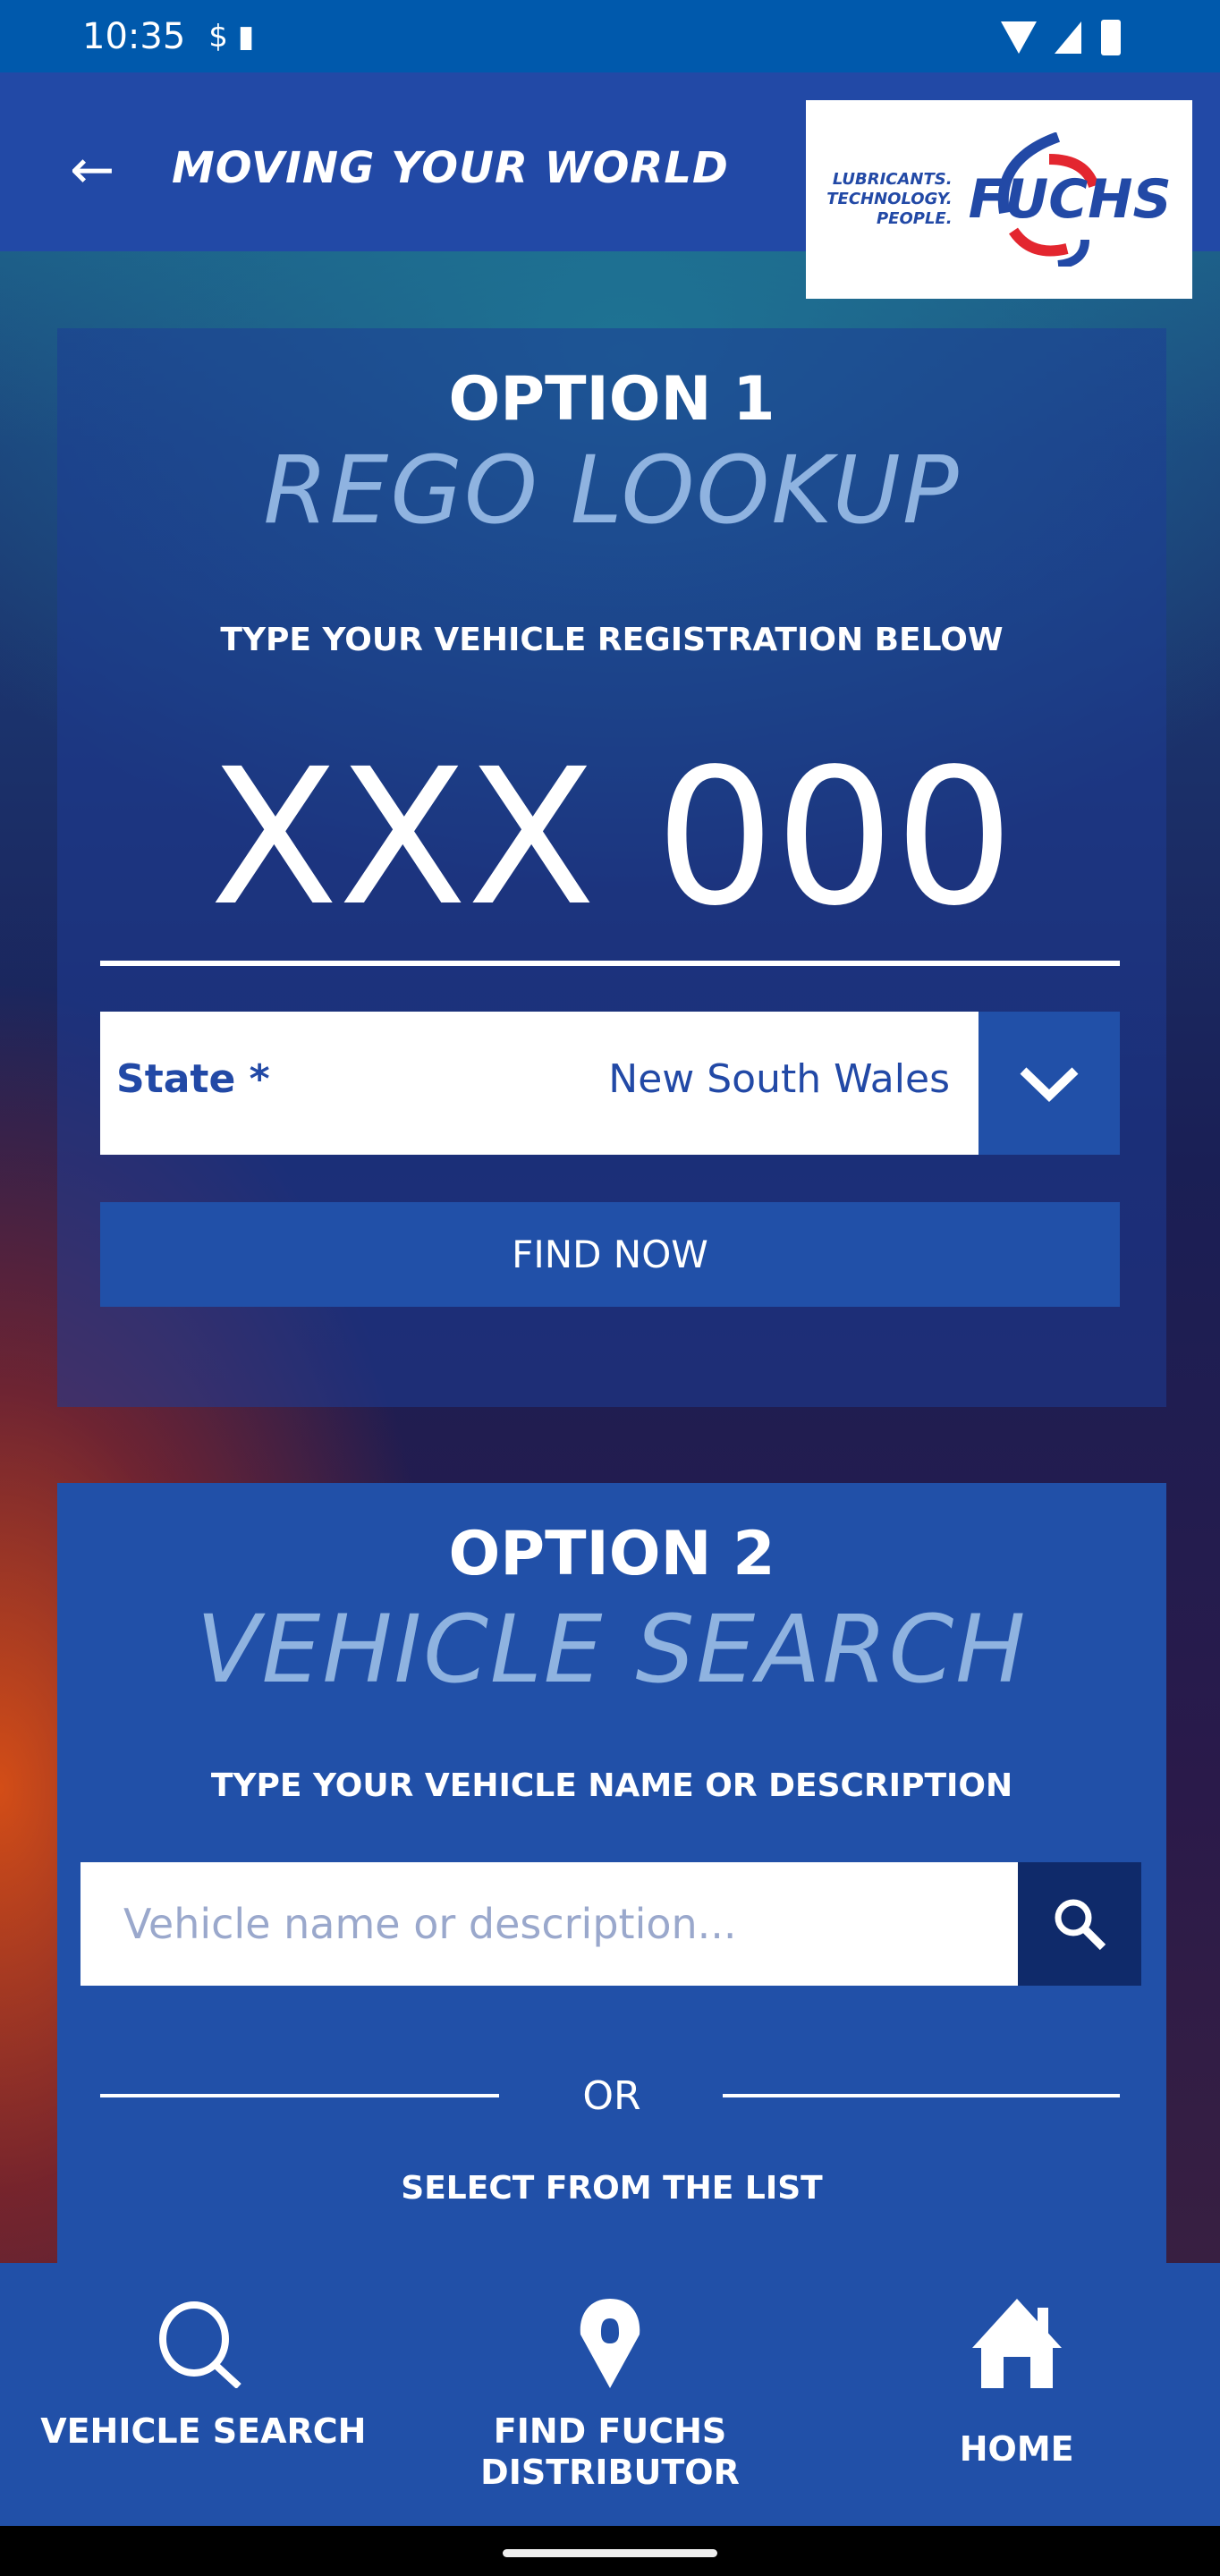  What do you see at coordinates (193, 1079) in the screenshot?
I see `state-label: State *` at bounding box center [193, 1079].